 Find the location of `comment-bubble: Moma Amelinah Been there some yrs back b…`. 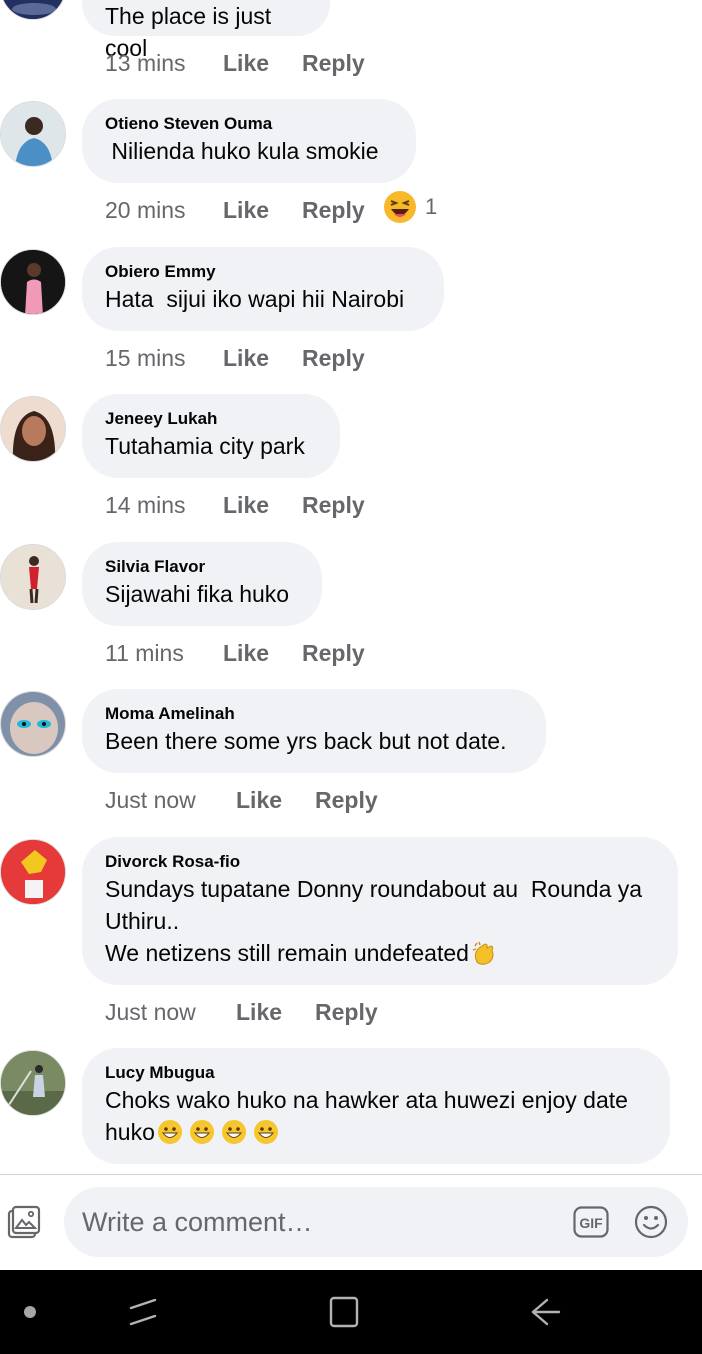

comment-bubble: Moma Amelinah Been there some yrs back b… is located at coordinates (314, 731).